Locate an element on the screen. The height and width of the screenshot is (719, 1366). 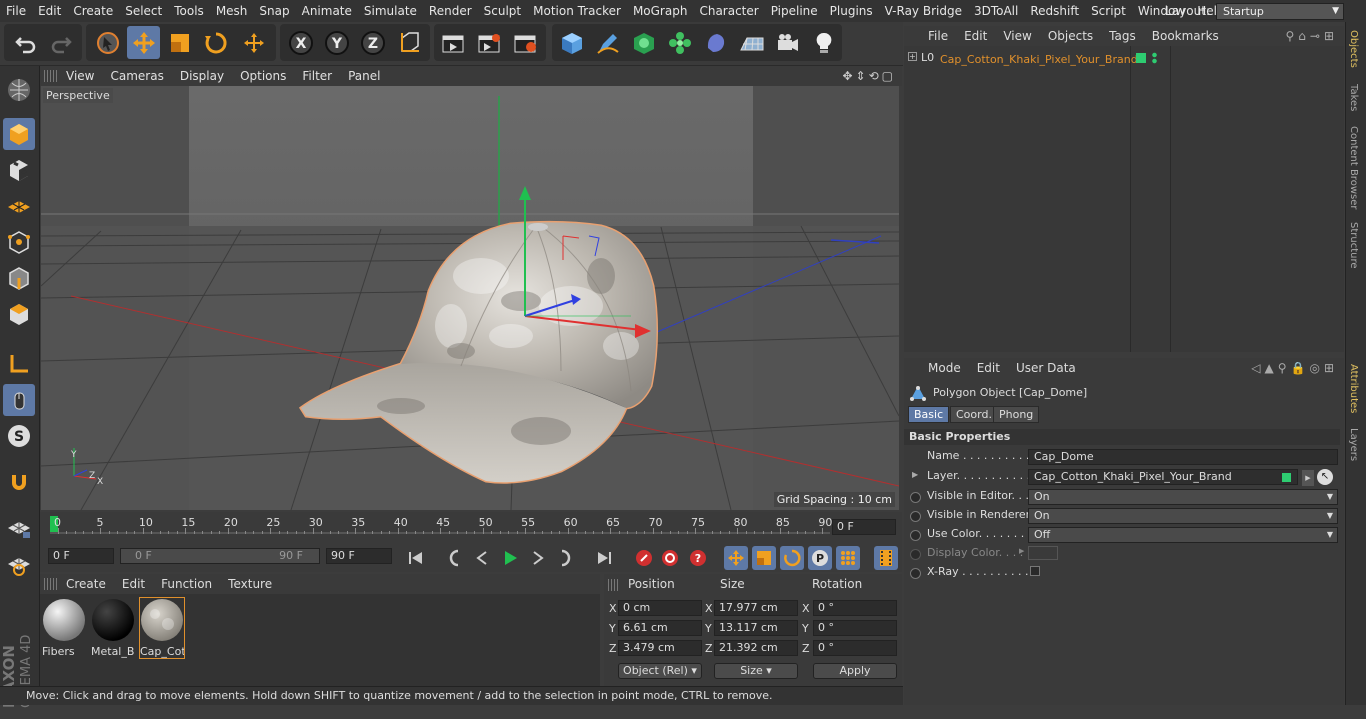
workplane-lock-icon is located at coordinates (19, 528).